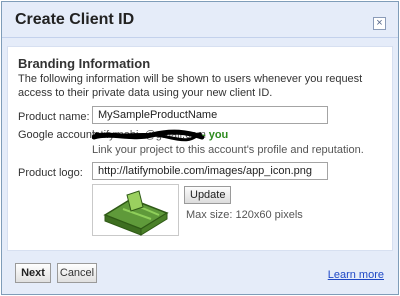  Describe the element at coordinates (50, 173) in the screenshot. I see `product-logo-label: Product logo:` at that location.